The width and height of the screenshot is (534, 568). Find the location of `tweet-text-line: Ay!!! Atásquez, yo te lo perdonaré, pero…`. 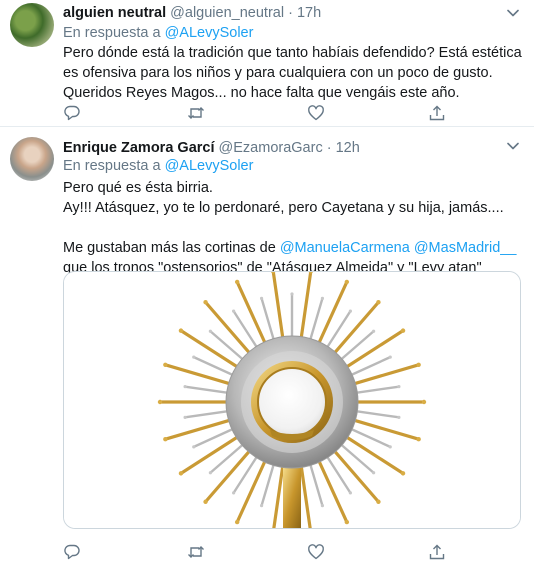

tweet-text-line: Ay!!! Atásquez, yo te lo perdonaré, pero… is located at coordinates (283, 208).